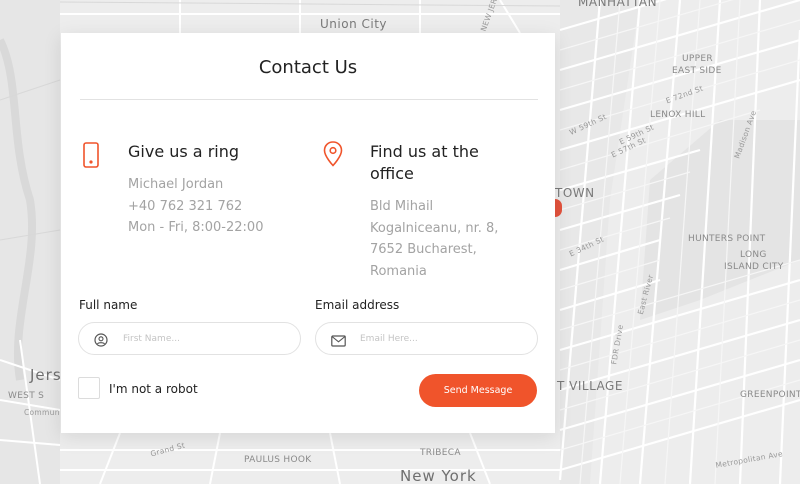 Image resolution: width=800 pixels, height=484 pixels. What do you see at coordinates (445, 339) in the screenshot?
I see `email-input` at bounding box center [445, 339].